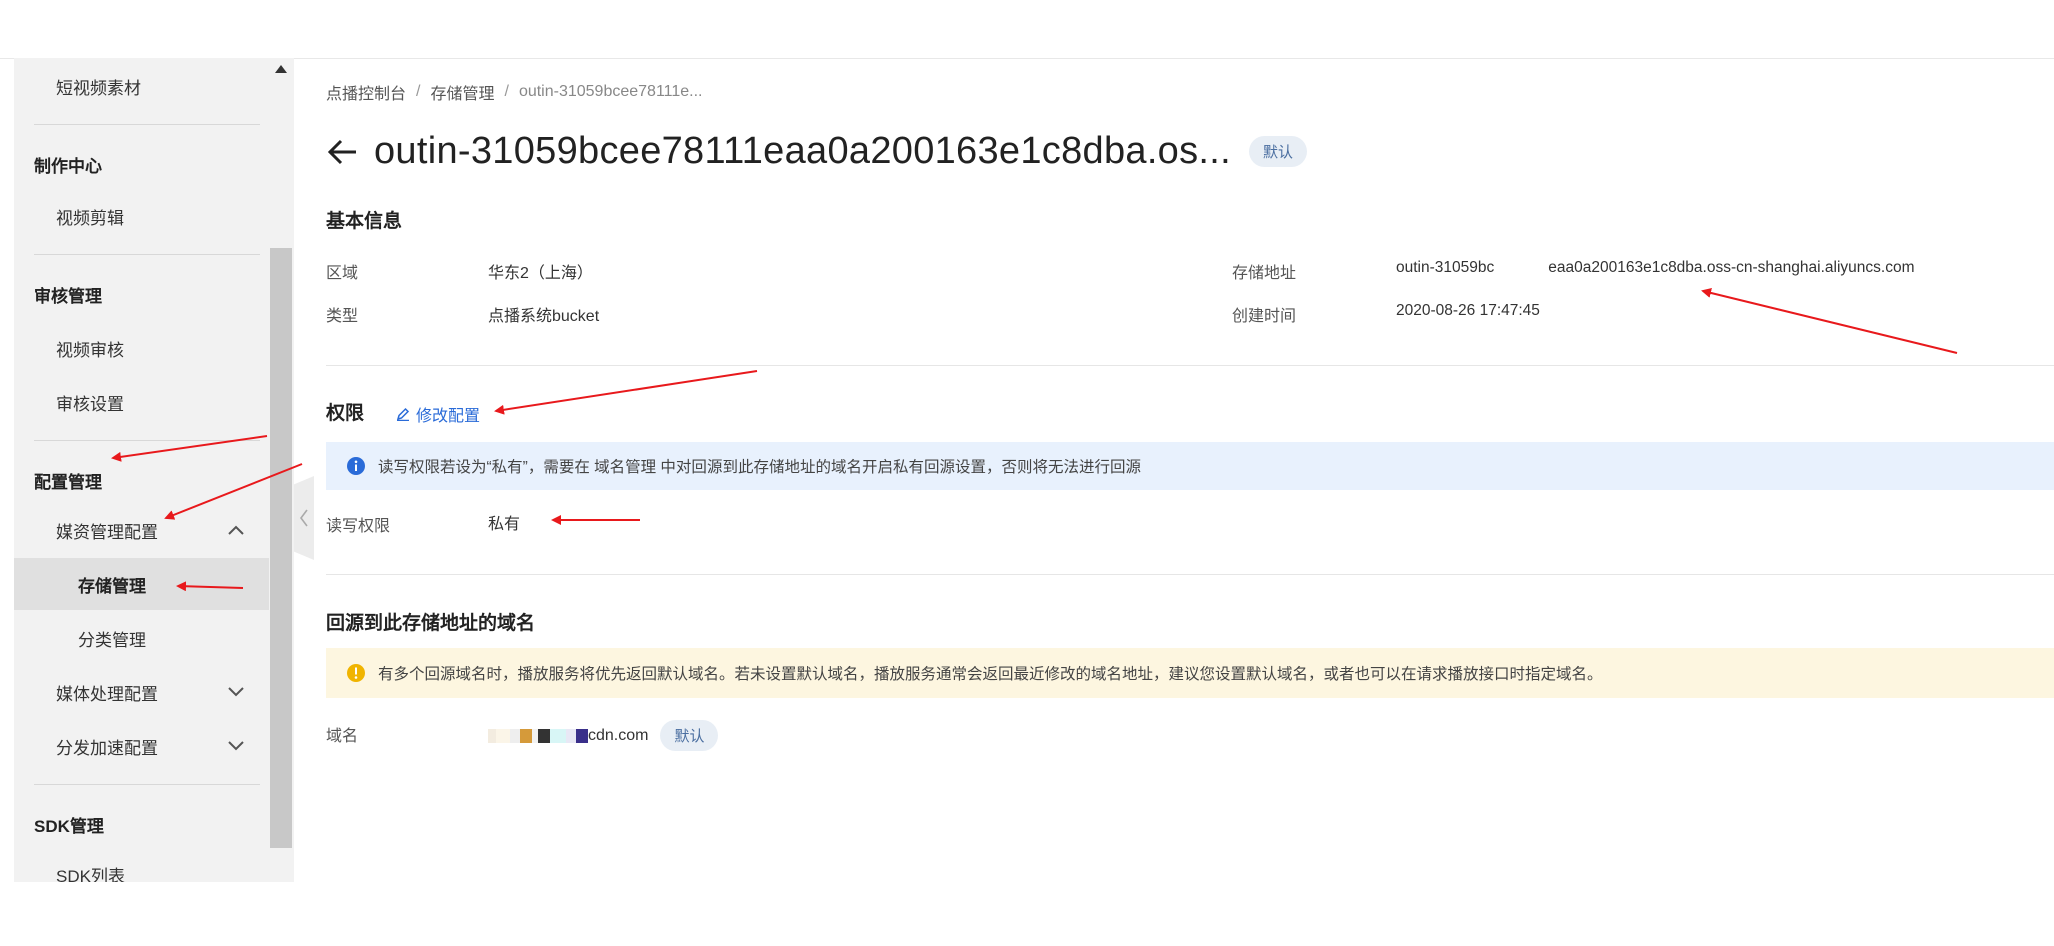  I want to click on type-value: 点播系统bucket, so click(544, 316).